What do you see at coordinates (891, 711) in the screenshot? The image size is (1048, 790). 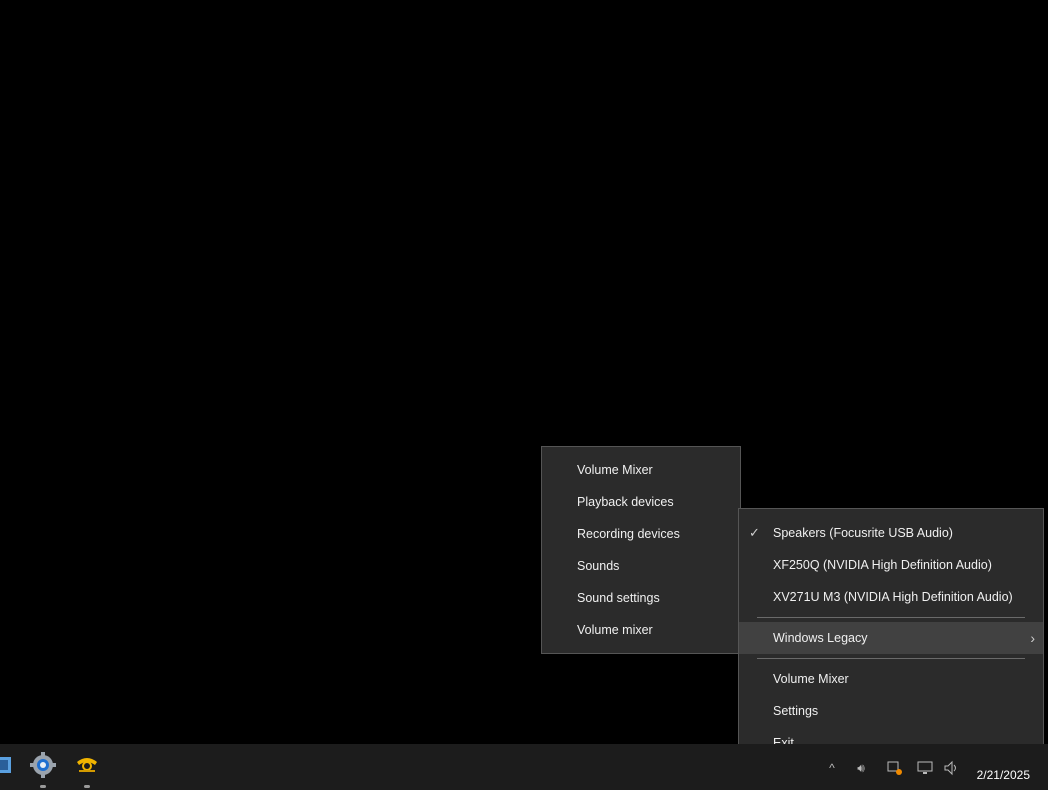 I see `menu-item-settings: Settings` at bounding box center [891, 711].